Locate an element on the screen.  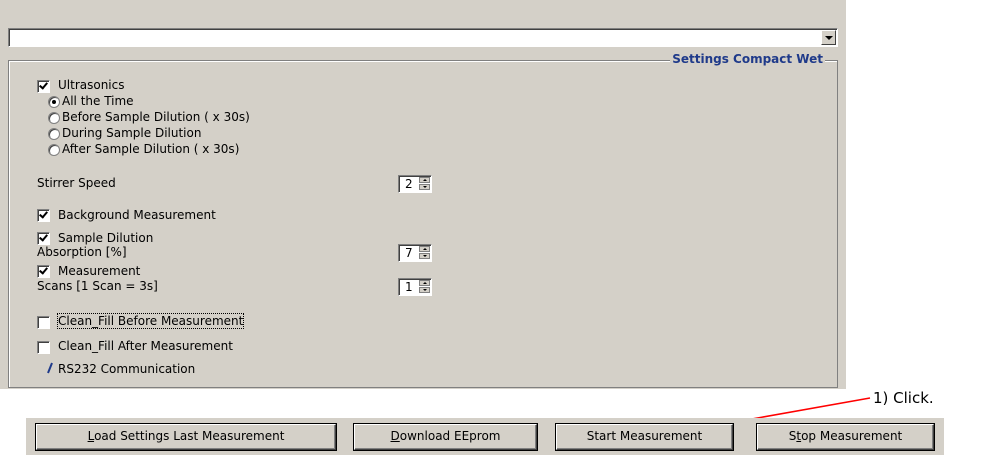
load-settings-button: Load Settings Last Measurement is located at coordinates (186, 437).